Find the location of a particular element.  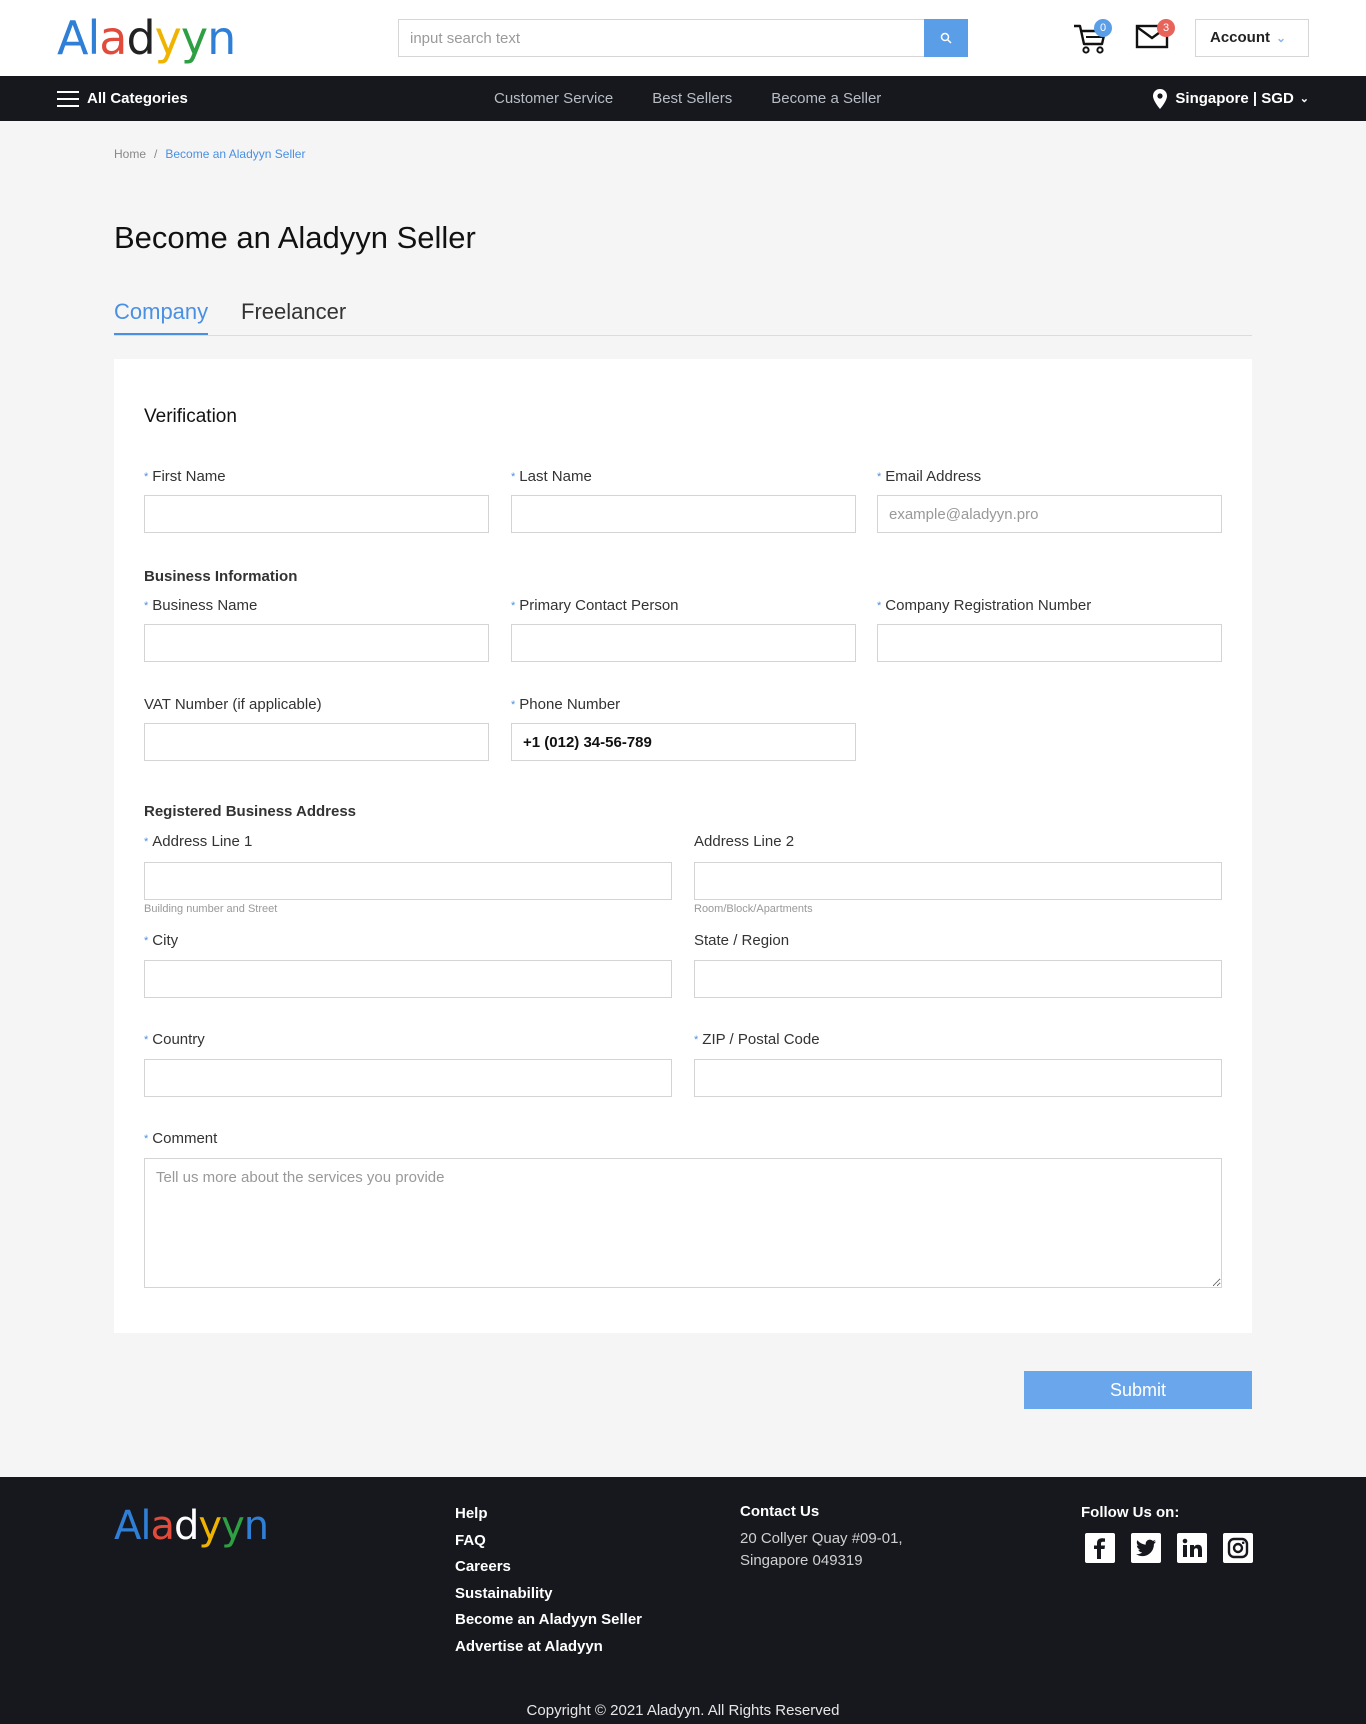

contact-address-line1: 20 Collyer Quay #09-01, is located at coordinates (821, 1538).